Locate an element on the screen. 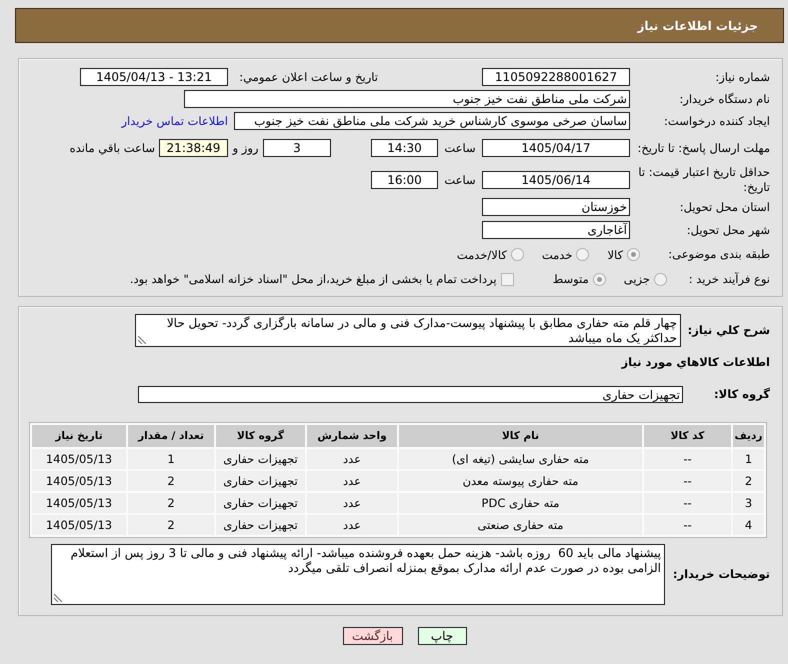 The height and width of the screenshot is (664, 788). input-field: ساسان صرخی موسوی کارشناس خرید شرکت ملی مناطق نفت خیز جنوب is located at coordinates (432, 121).